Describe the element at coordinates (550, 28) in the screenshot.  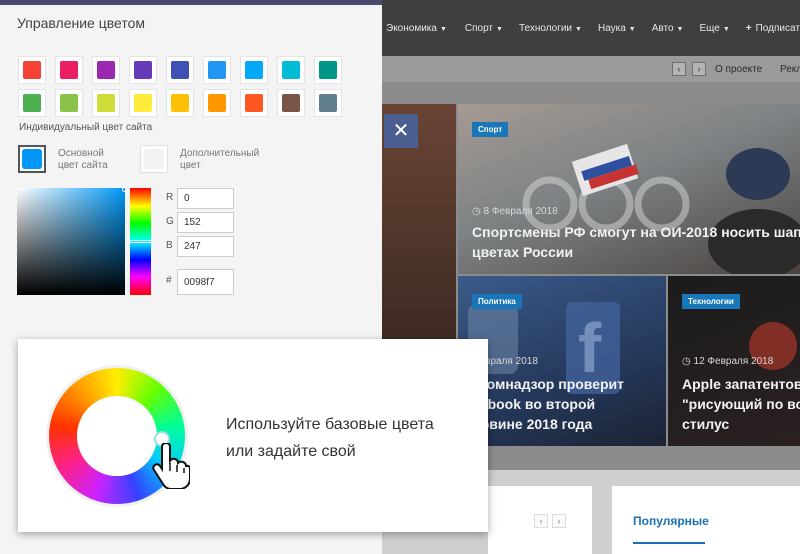
I see `nav-item-tech: Технологии ▼` at that location.